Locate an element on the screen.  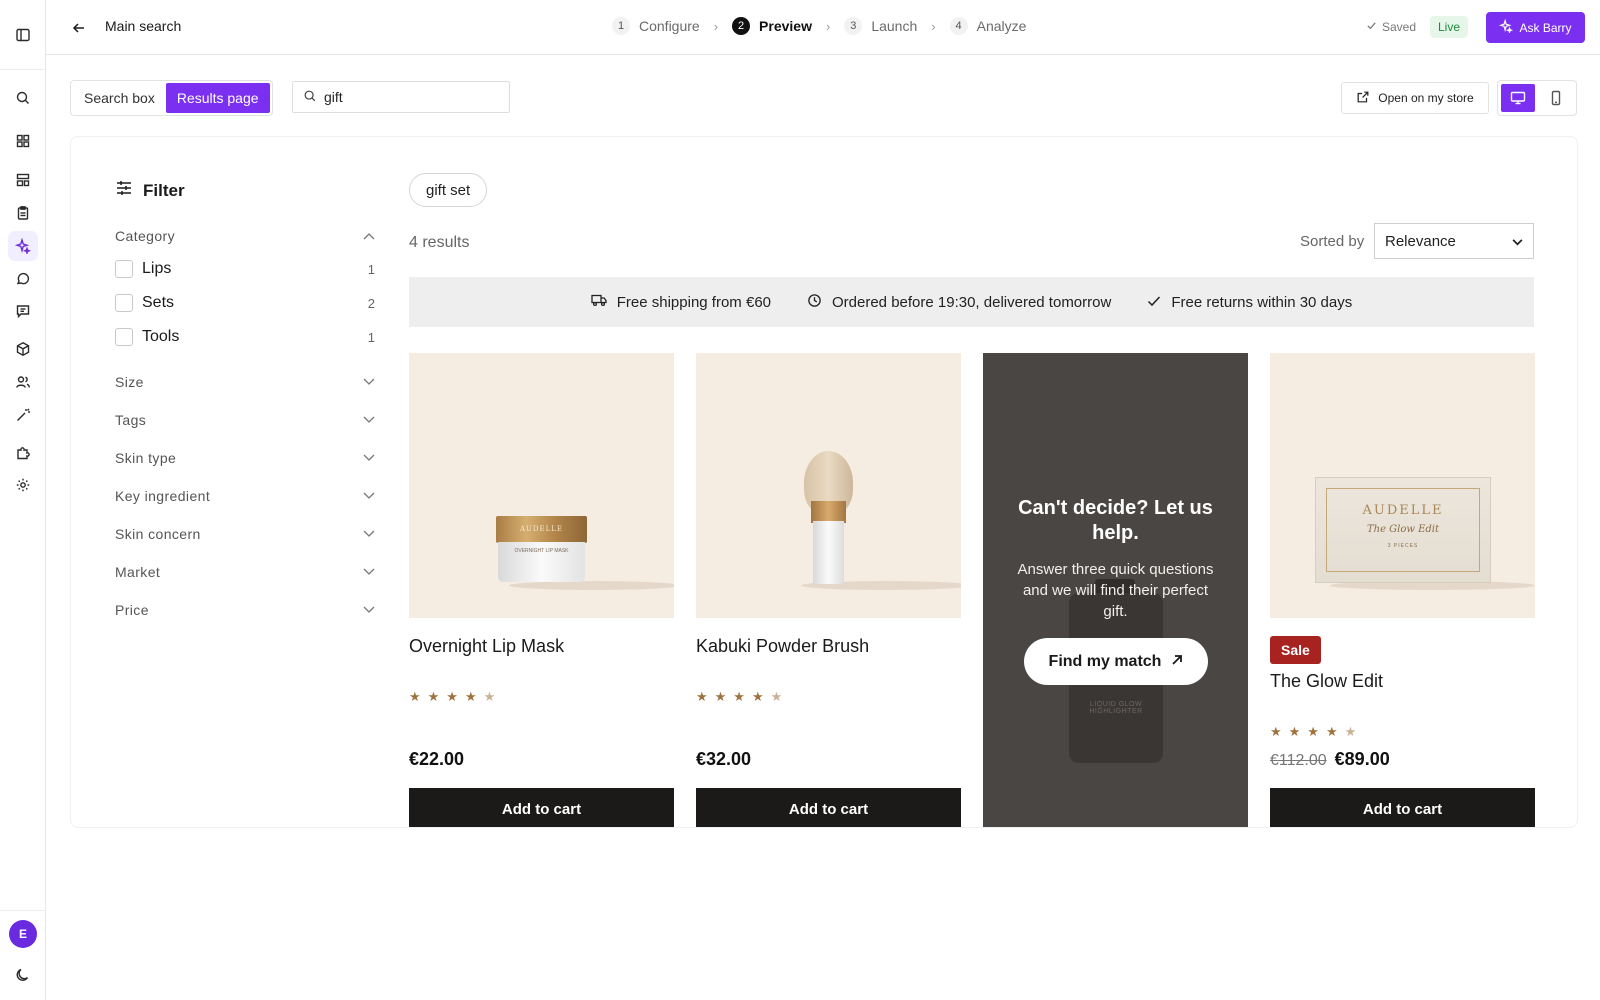
device-toggle is located at coordinates (1537, 98).